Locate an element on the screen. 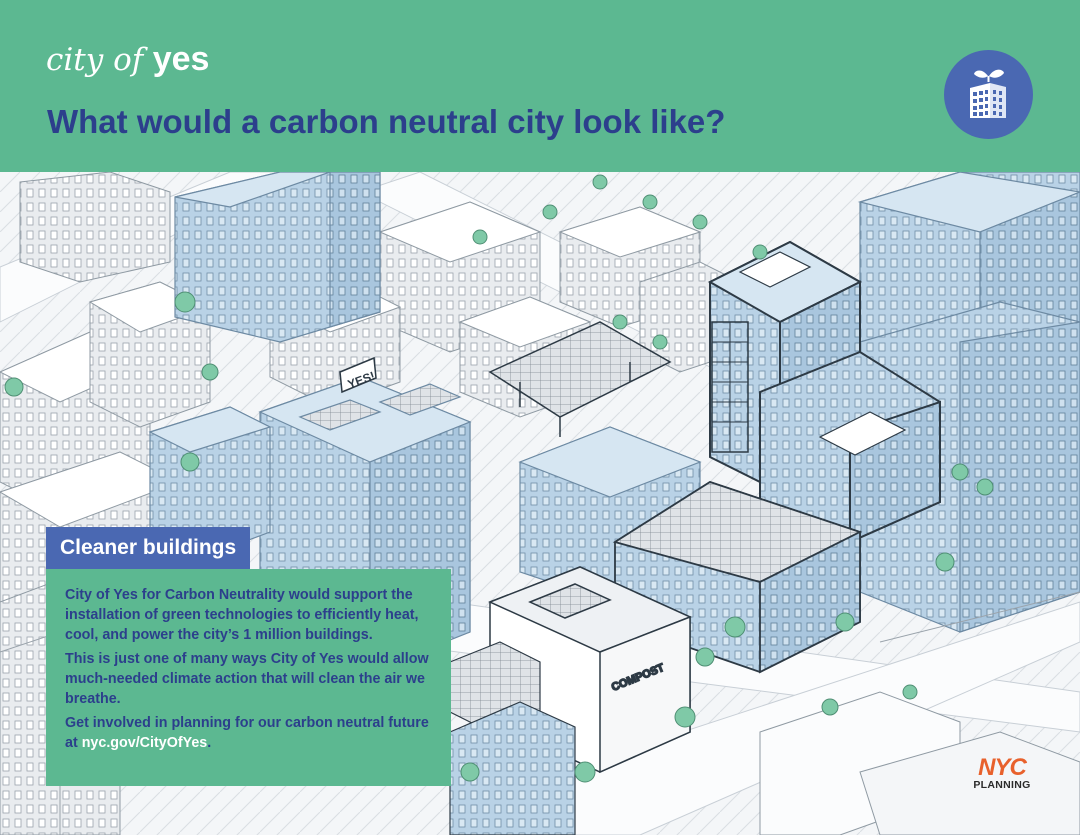 Image resolution: width=1080 pixels, height=835 pixels. city-of-yes-wordmark: city of yes is located at coordinates (127, 59).